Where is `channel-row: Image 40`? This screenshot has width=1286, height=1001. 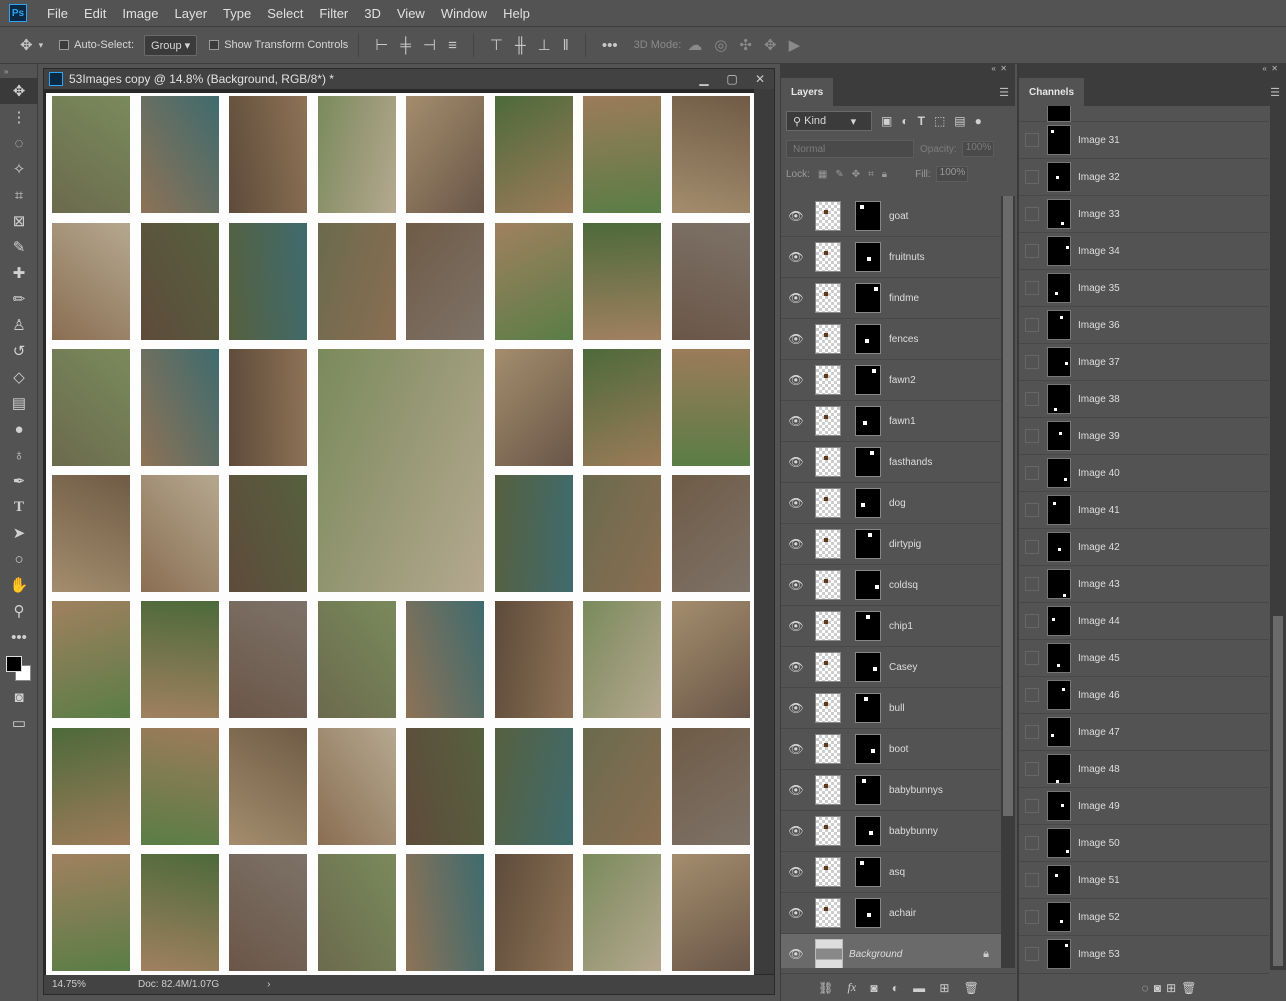 channel-row: Image 40 is located at coordinates (1144, 473).